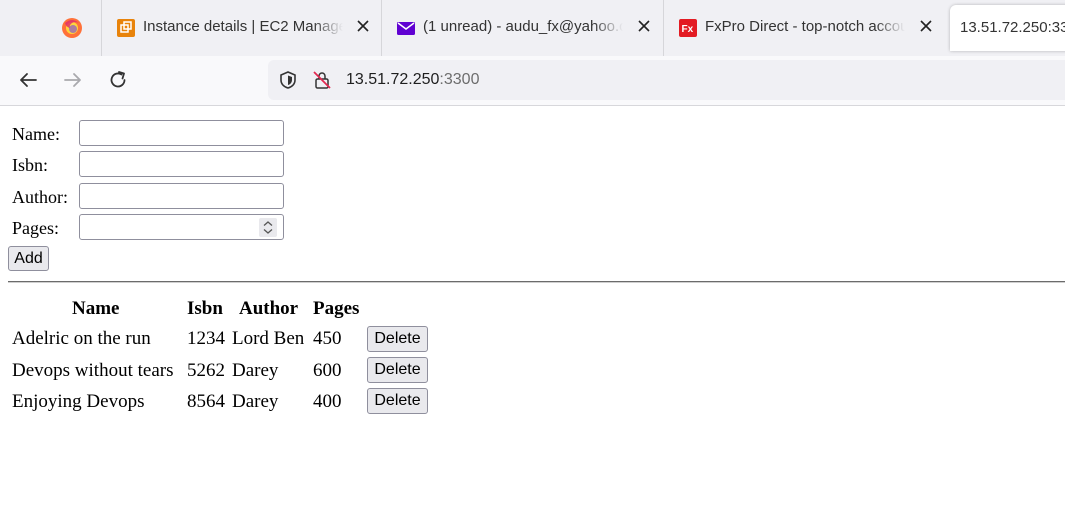 The image size is (1065, 532). Describe the element at coordinates (1012, 27) in the screenshot. I see `tab-title: 13.51.72.250:3300` at that location.